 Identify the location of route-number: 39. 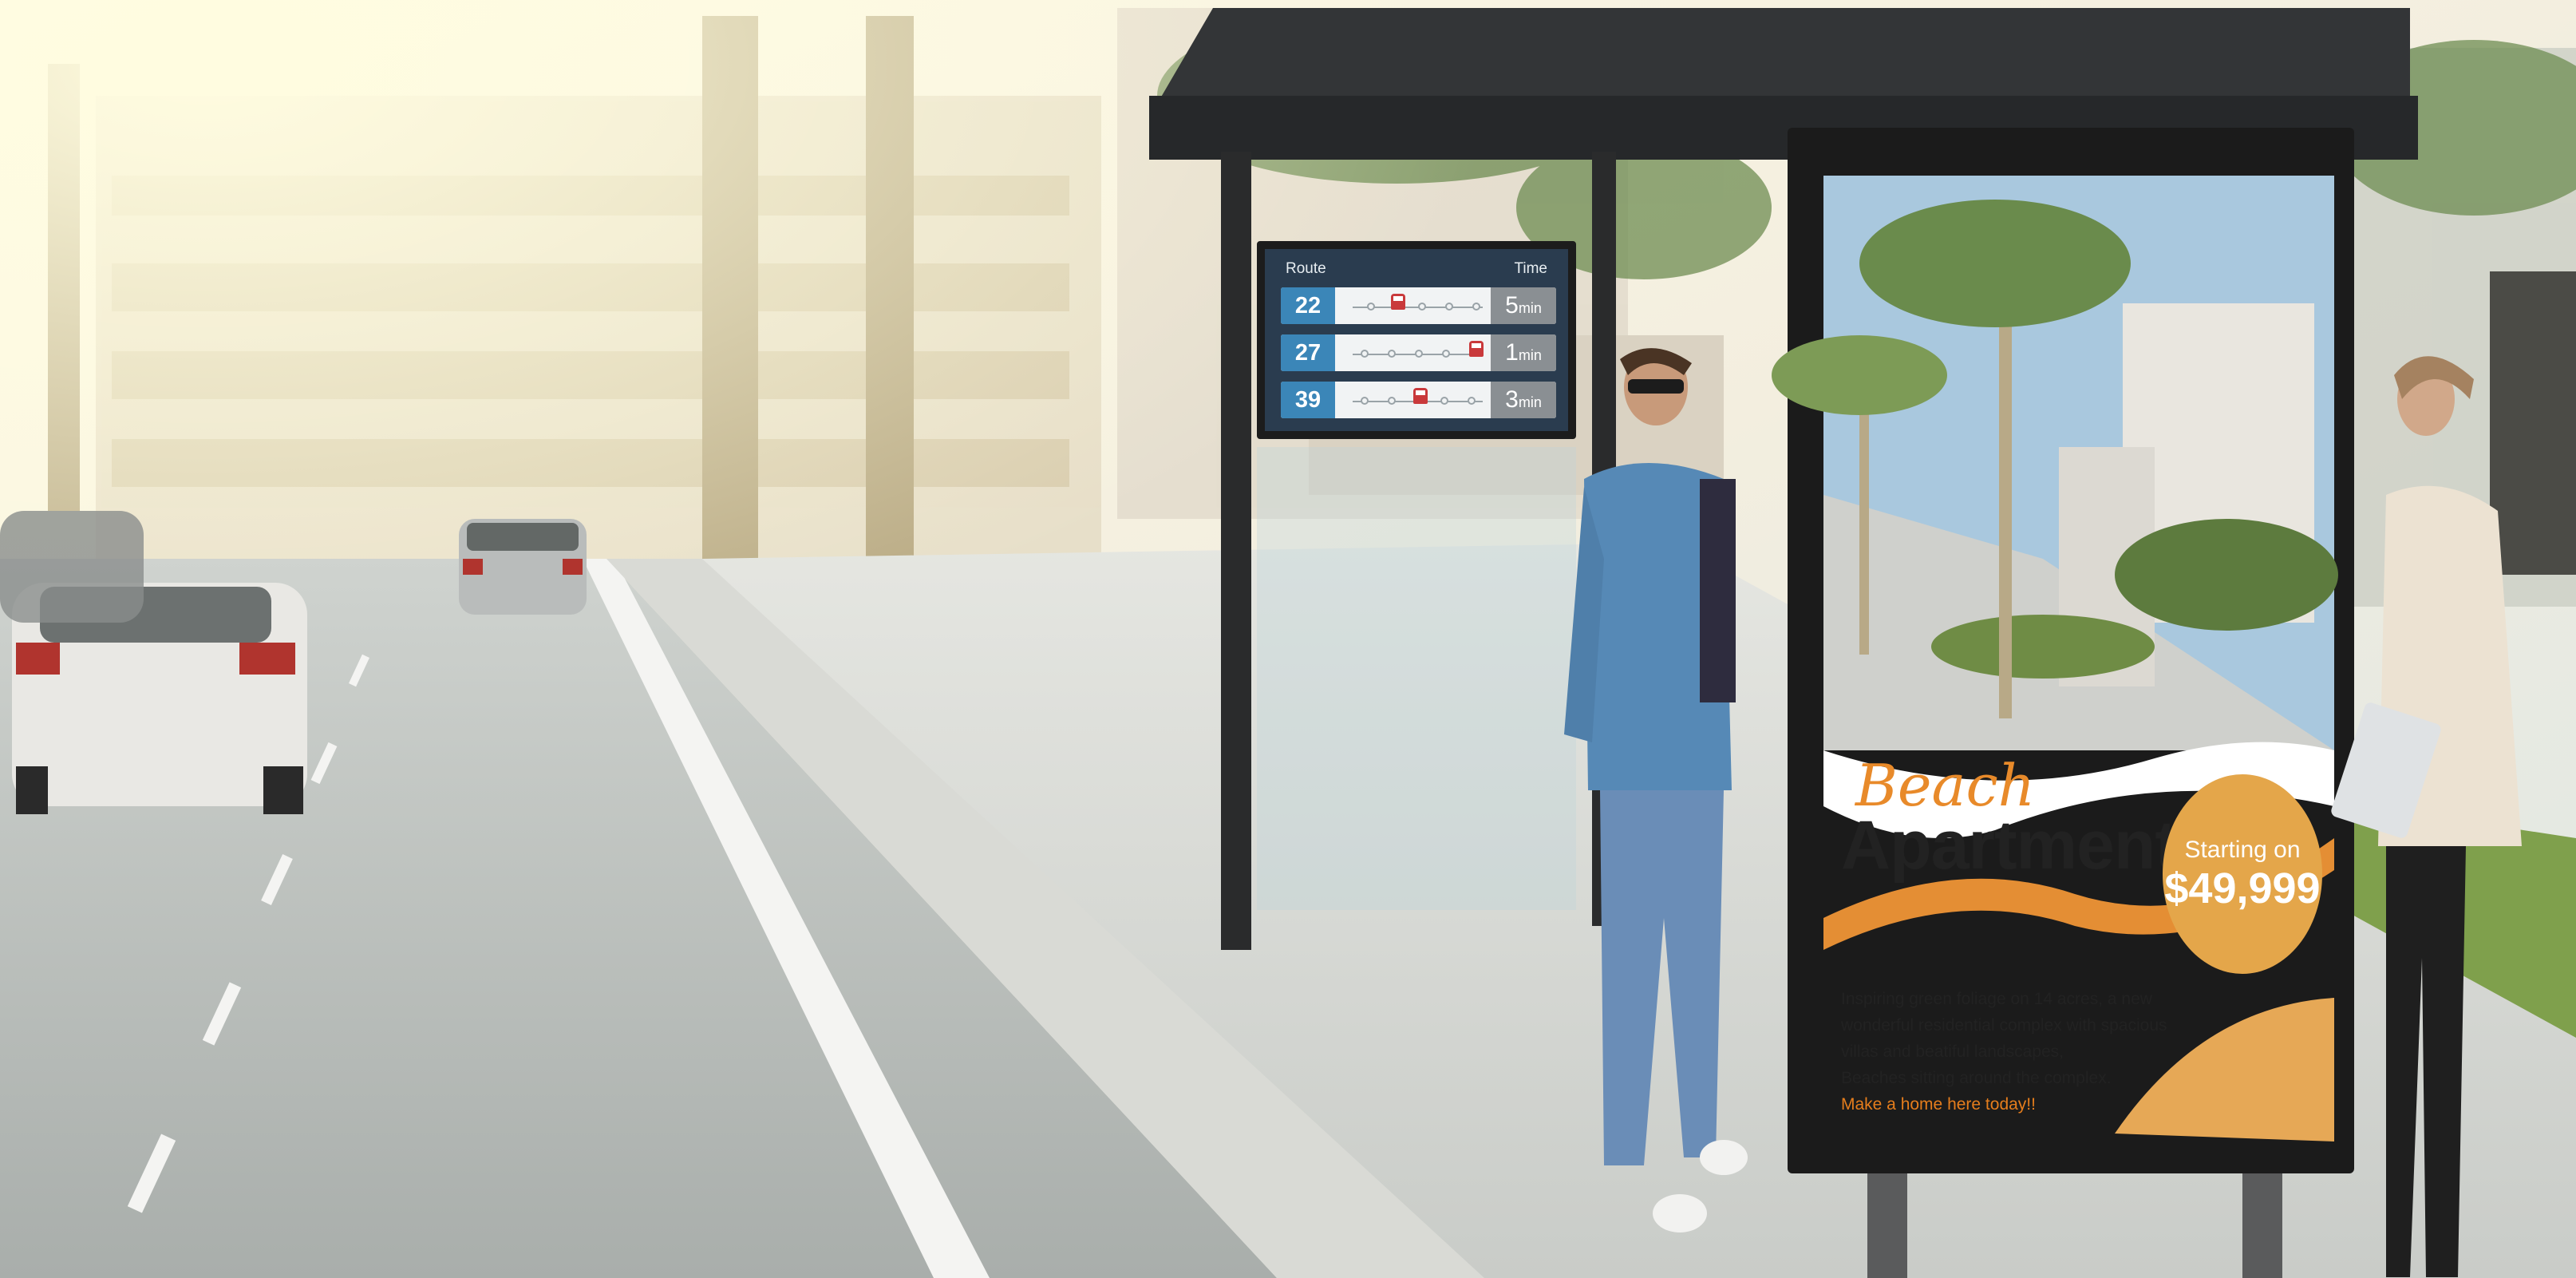
(1308, 400).